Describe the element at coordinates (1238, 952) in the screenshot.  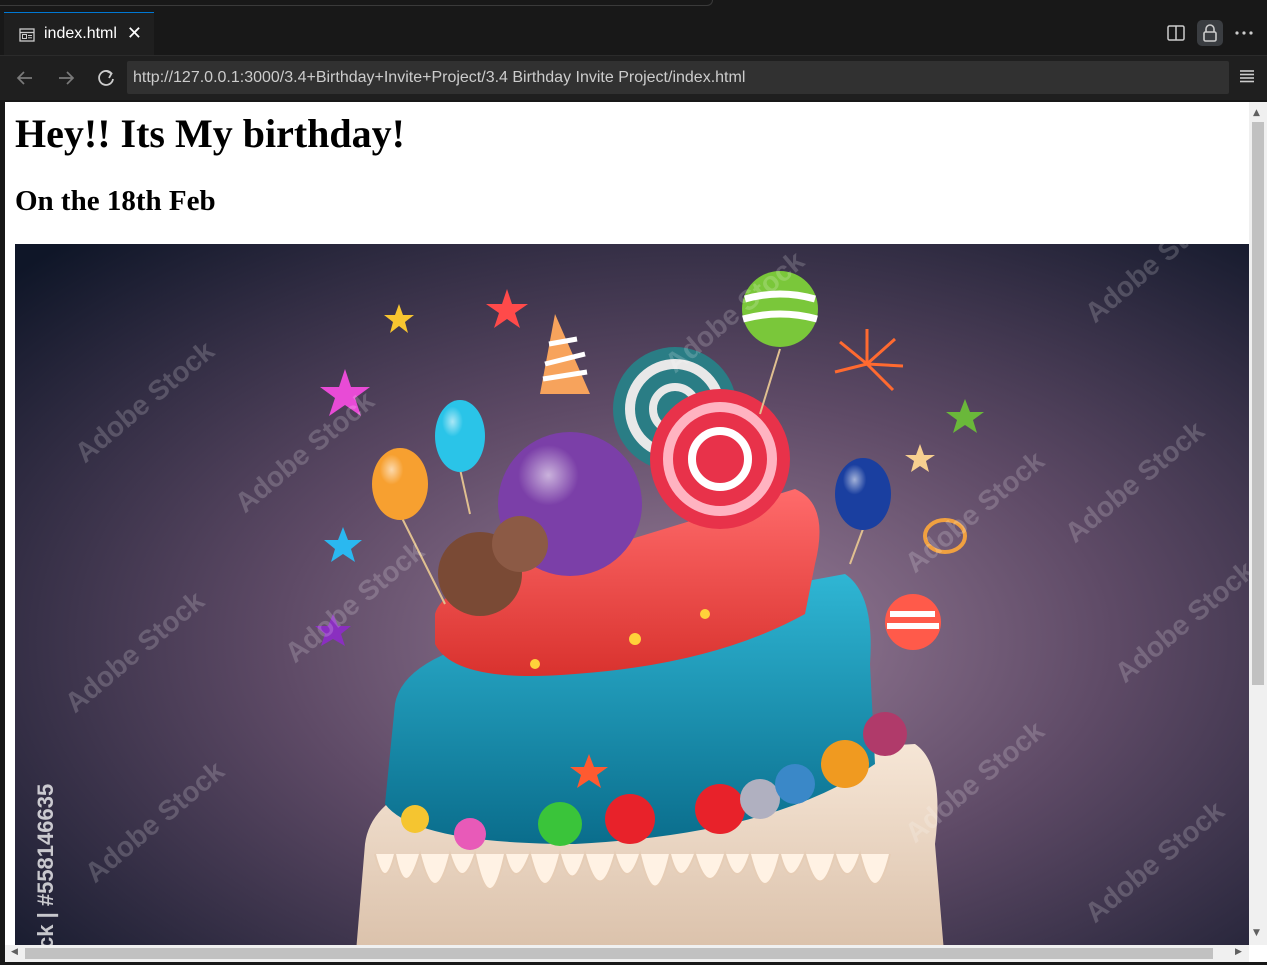
I see `scroll-right-icon: ▶` at that location.